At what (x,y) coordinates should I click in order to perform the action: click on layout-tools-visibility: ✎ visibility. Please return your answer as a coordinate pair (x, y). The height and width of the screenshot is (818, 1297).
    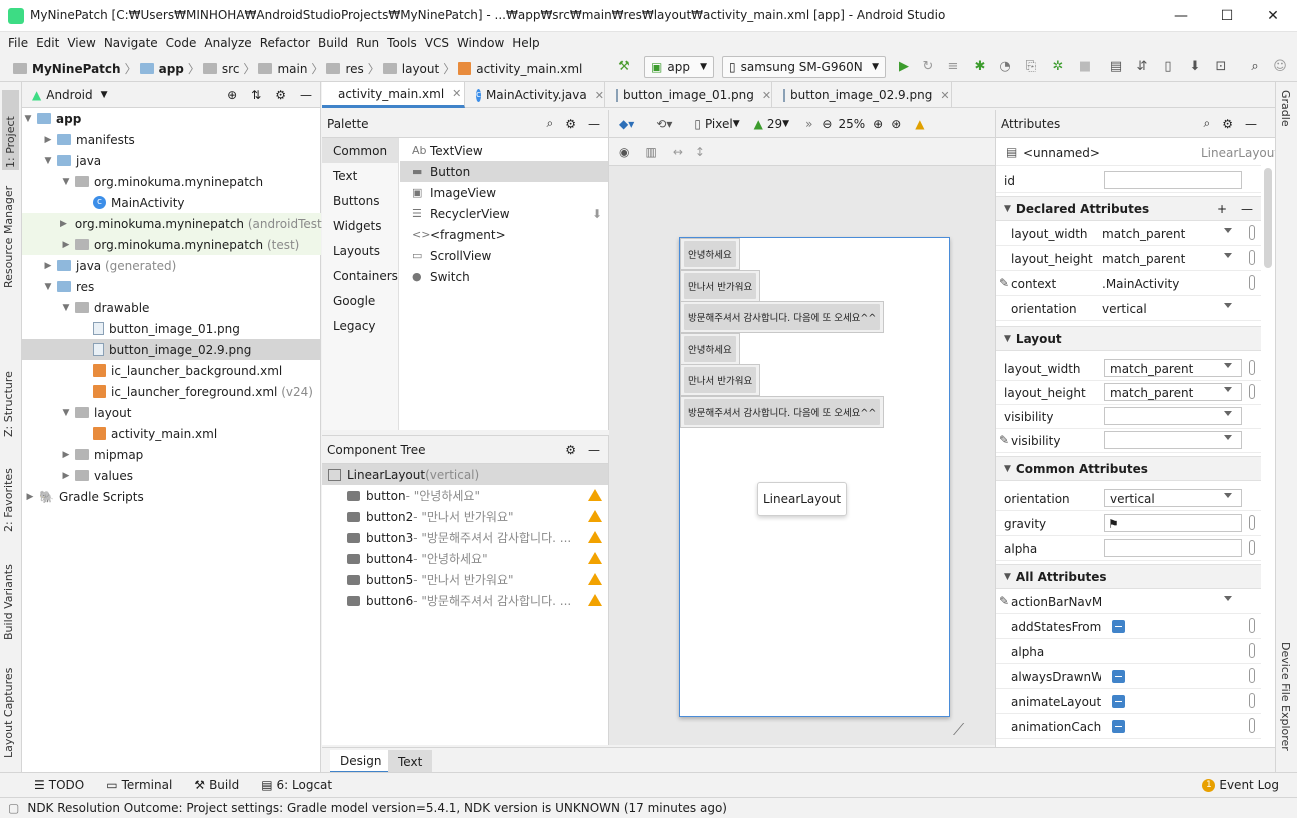
    Looking at the image, I should click on (1128, 440).